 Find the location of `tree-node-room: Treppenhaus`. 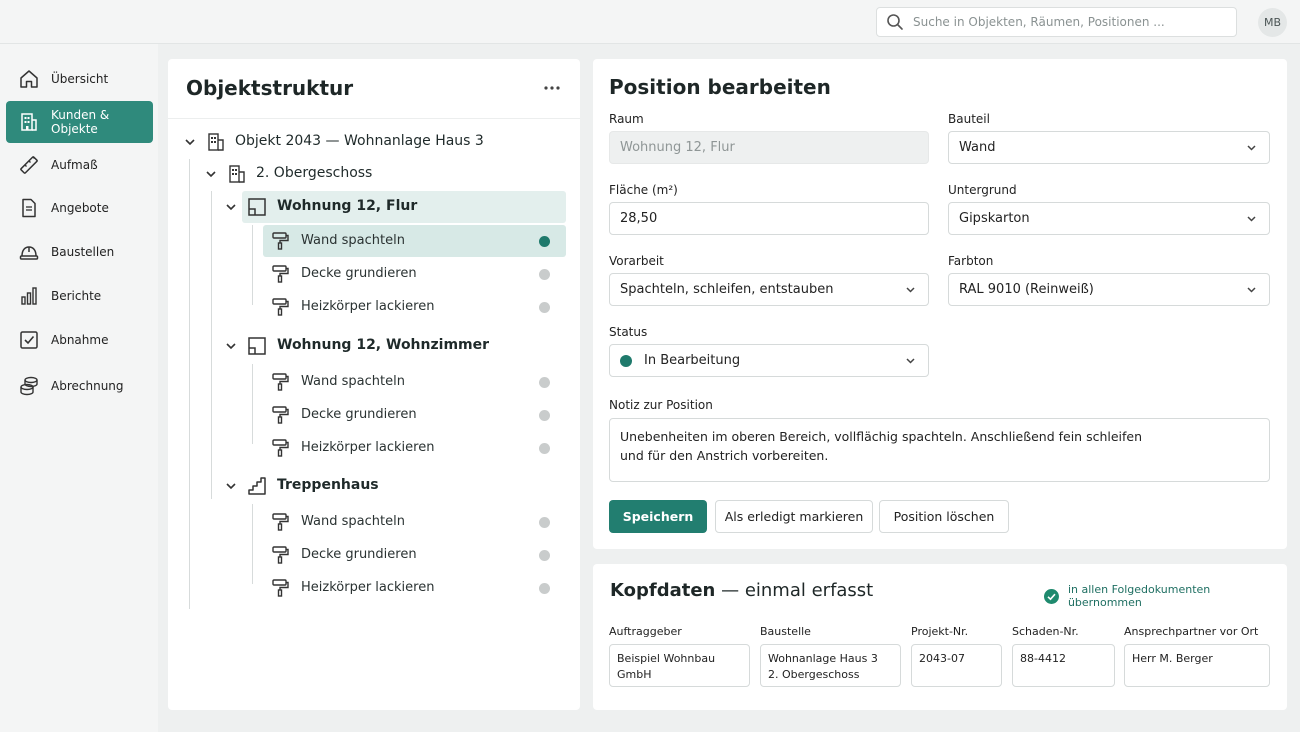

tree-node-room: Treppenhaus is located at coordinates (374, 486).